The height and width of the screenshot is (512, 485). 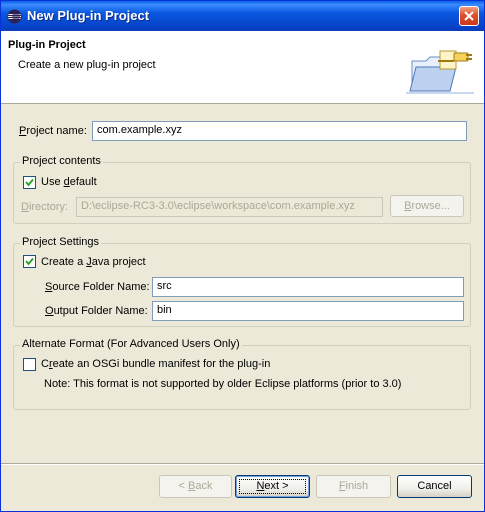 What do you see at coordinates (440, 72) in the screenshot?
I see `plugin-folder-icon` at bounding box center [440, 72].